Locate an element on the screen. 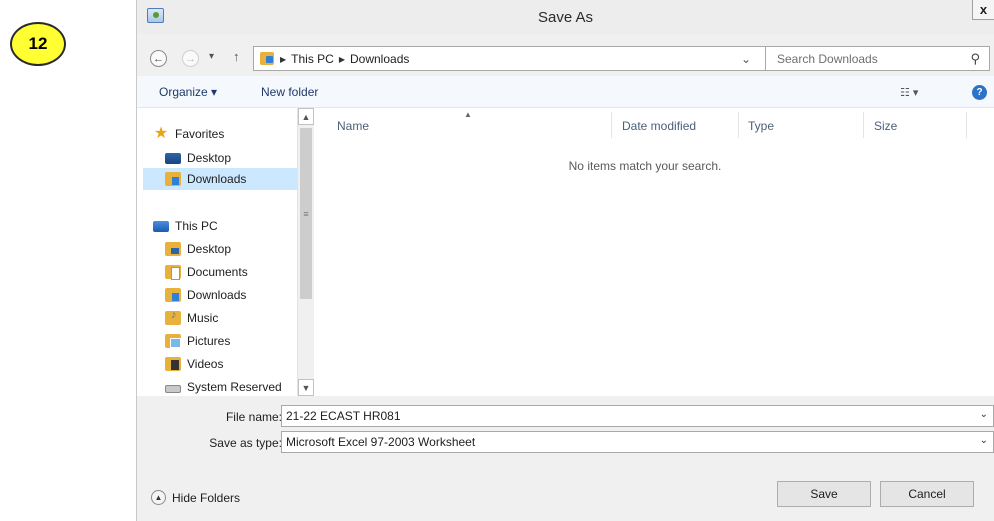 The height and width of the screenshot is (521, 994). computer-icon is located at coordinates (161, 226).